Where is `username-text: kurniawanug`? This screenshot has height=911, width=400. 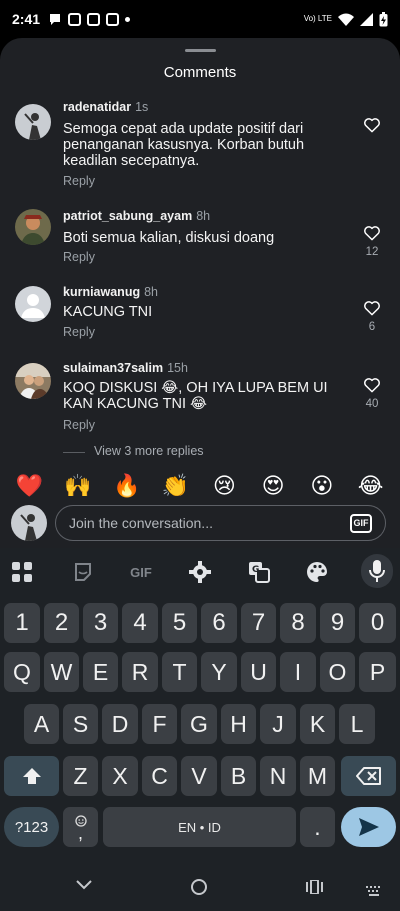
username-text: kurniawanug is located at coordinates (101, 292).